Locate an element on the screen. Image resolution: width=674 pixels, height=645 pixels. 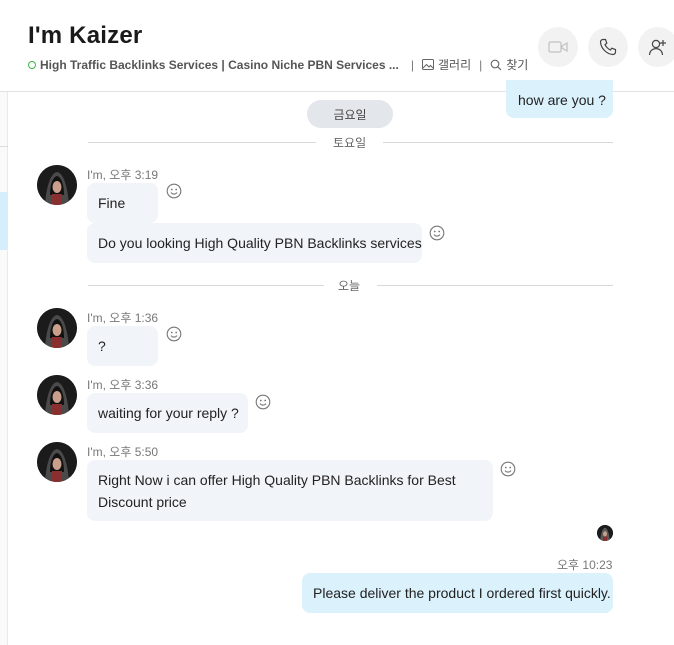
message-meta: I'm, 오후 3:36 is located at coordinates (123, 385).